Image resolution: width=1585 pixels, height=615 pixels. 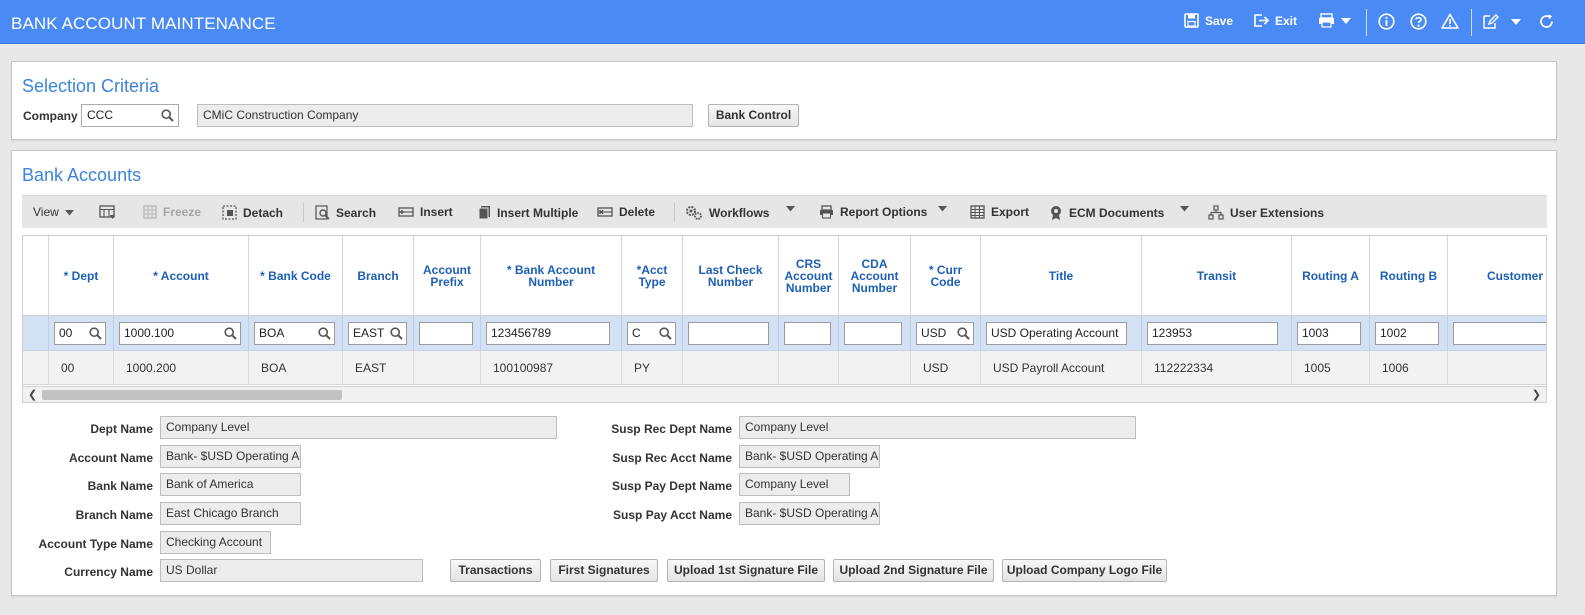 What do you see at coordinates (652, 367) in the screenshot?
I see `table-cell: PY` at bounding box center [652, 367].